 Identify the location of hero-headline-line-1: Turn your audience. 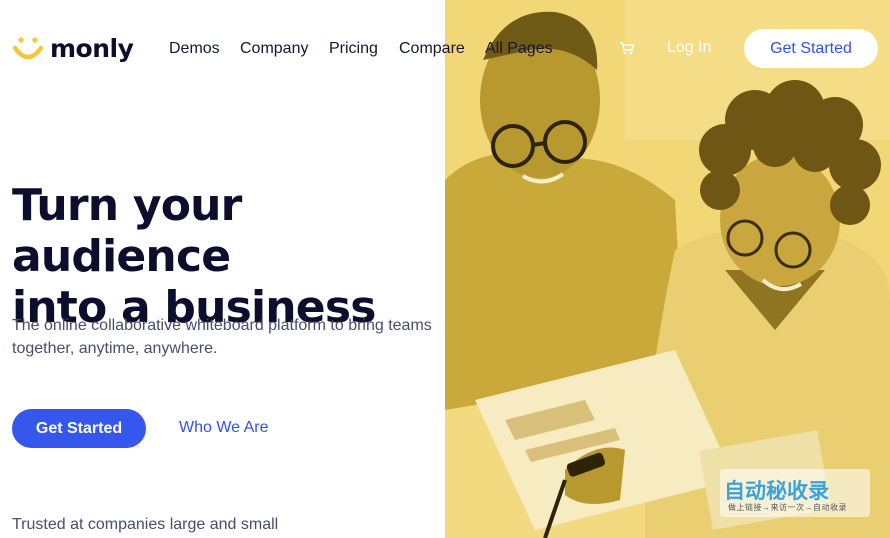
(127, 231).